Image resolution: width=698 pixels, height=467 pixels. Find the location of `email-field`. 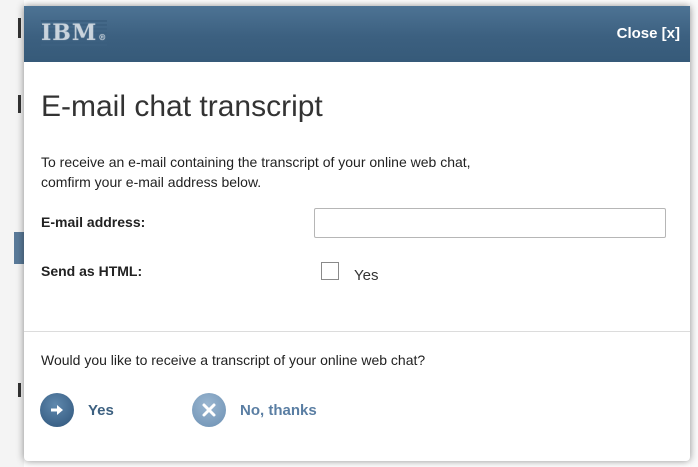

email-field is located at coordinates (490, 223).